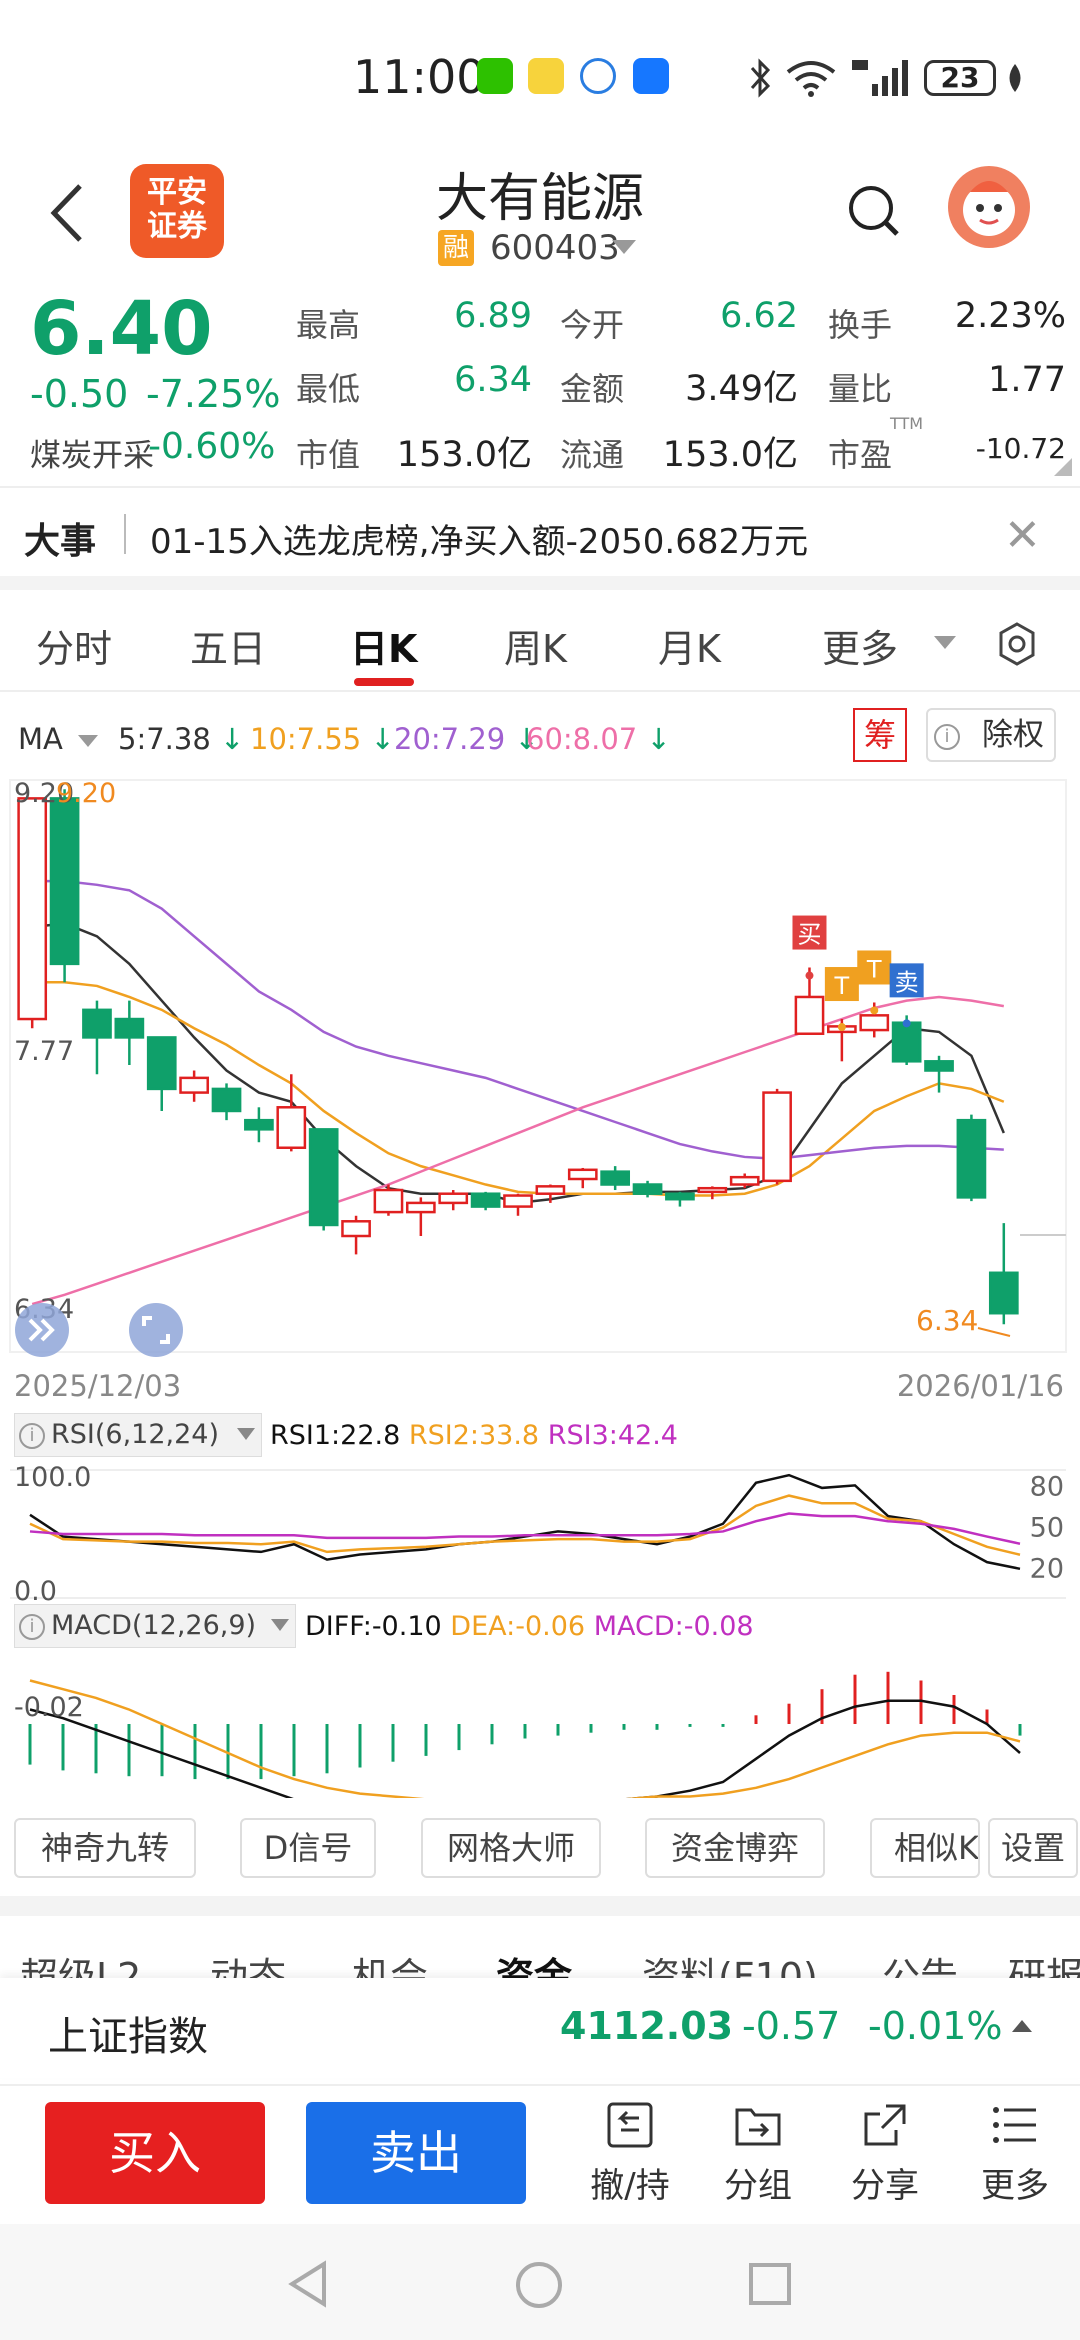 Image resolution: width=1080 pixels, height=2340 pixels. I want to click on tab-capital: 资金, so click(534, 1962).